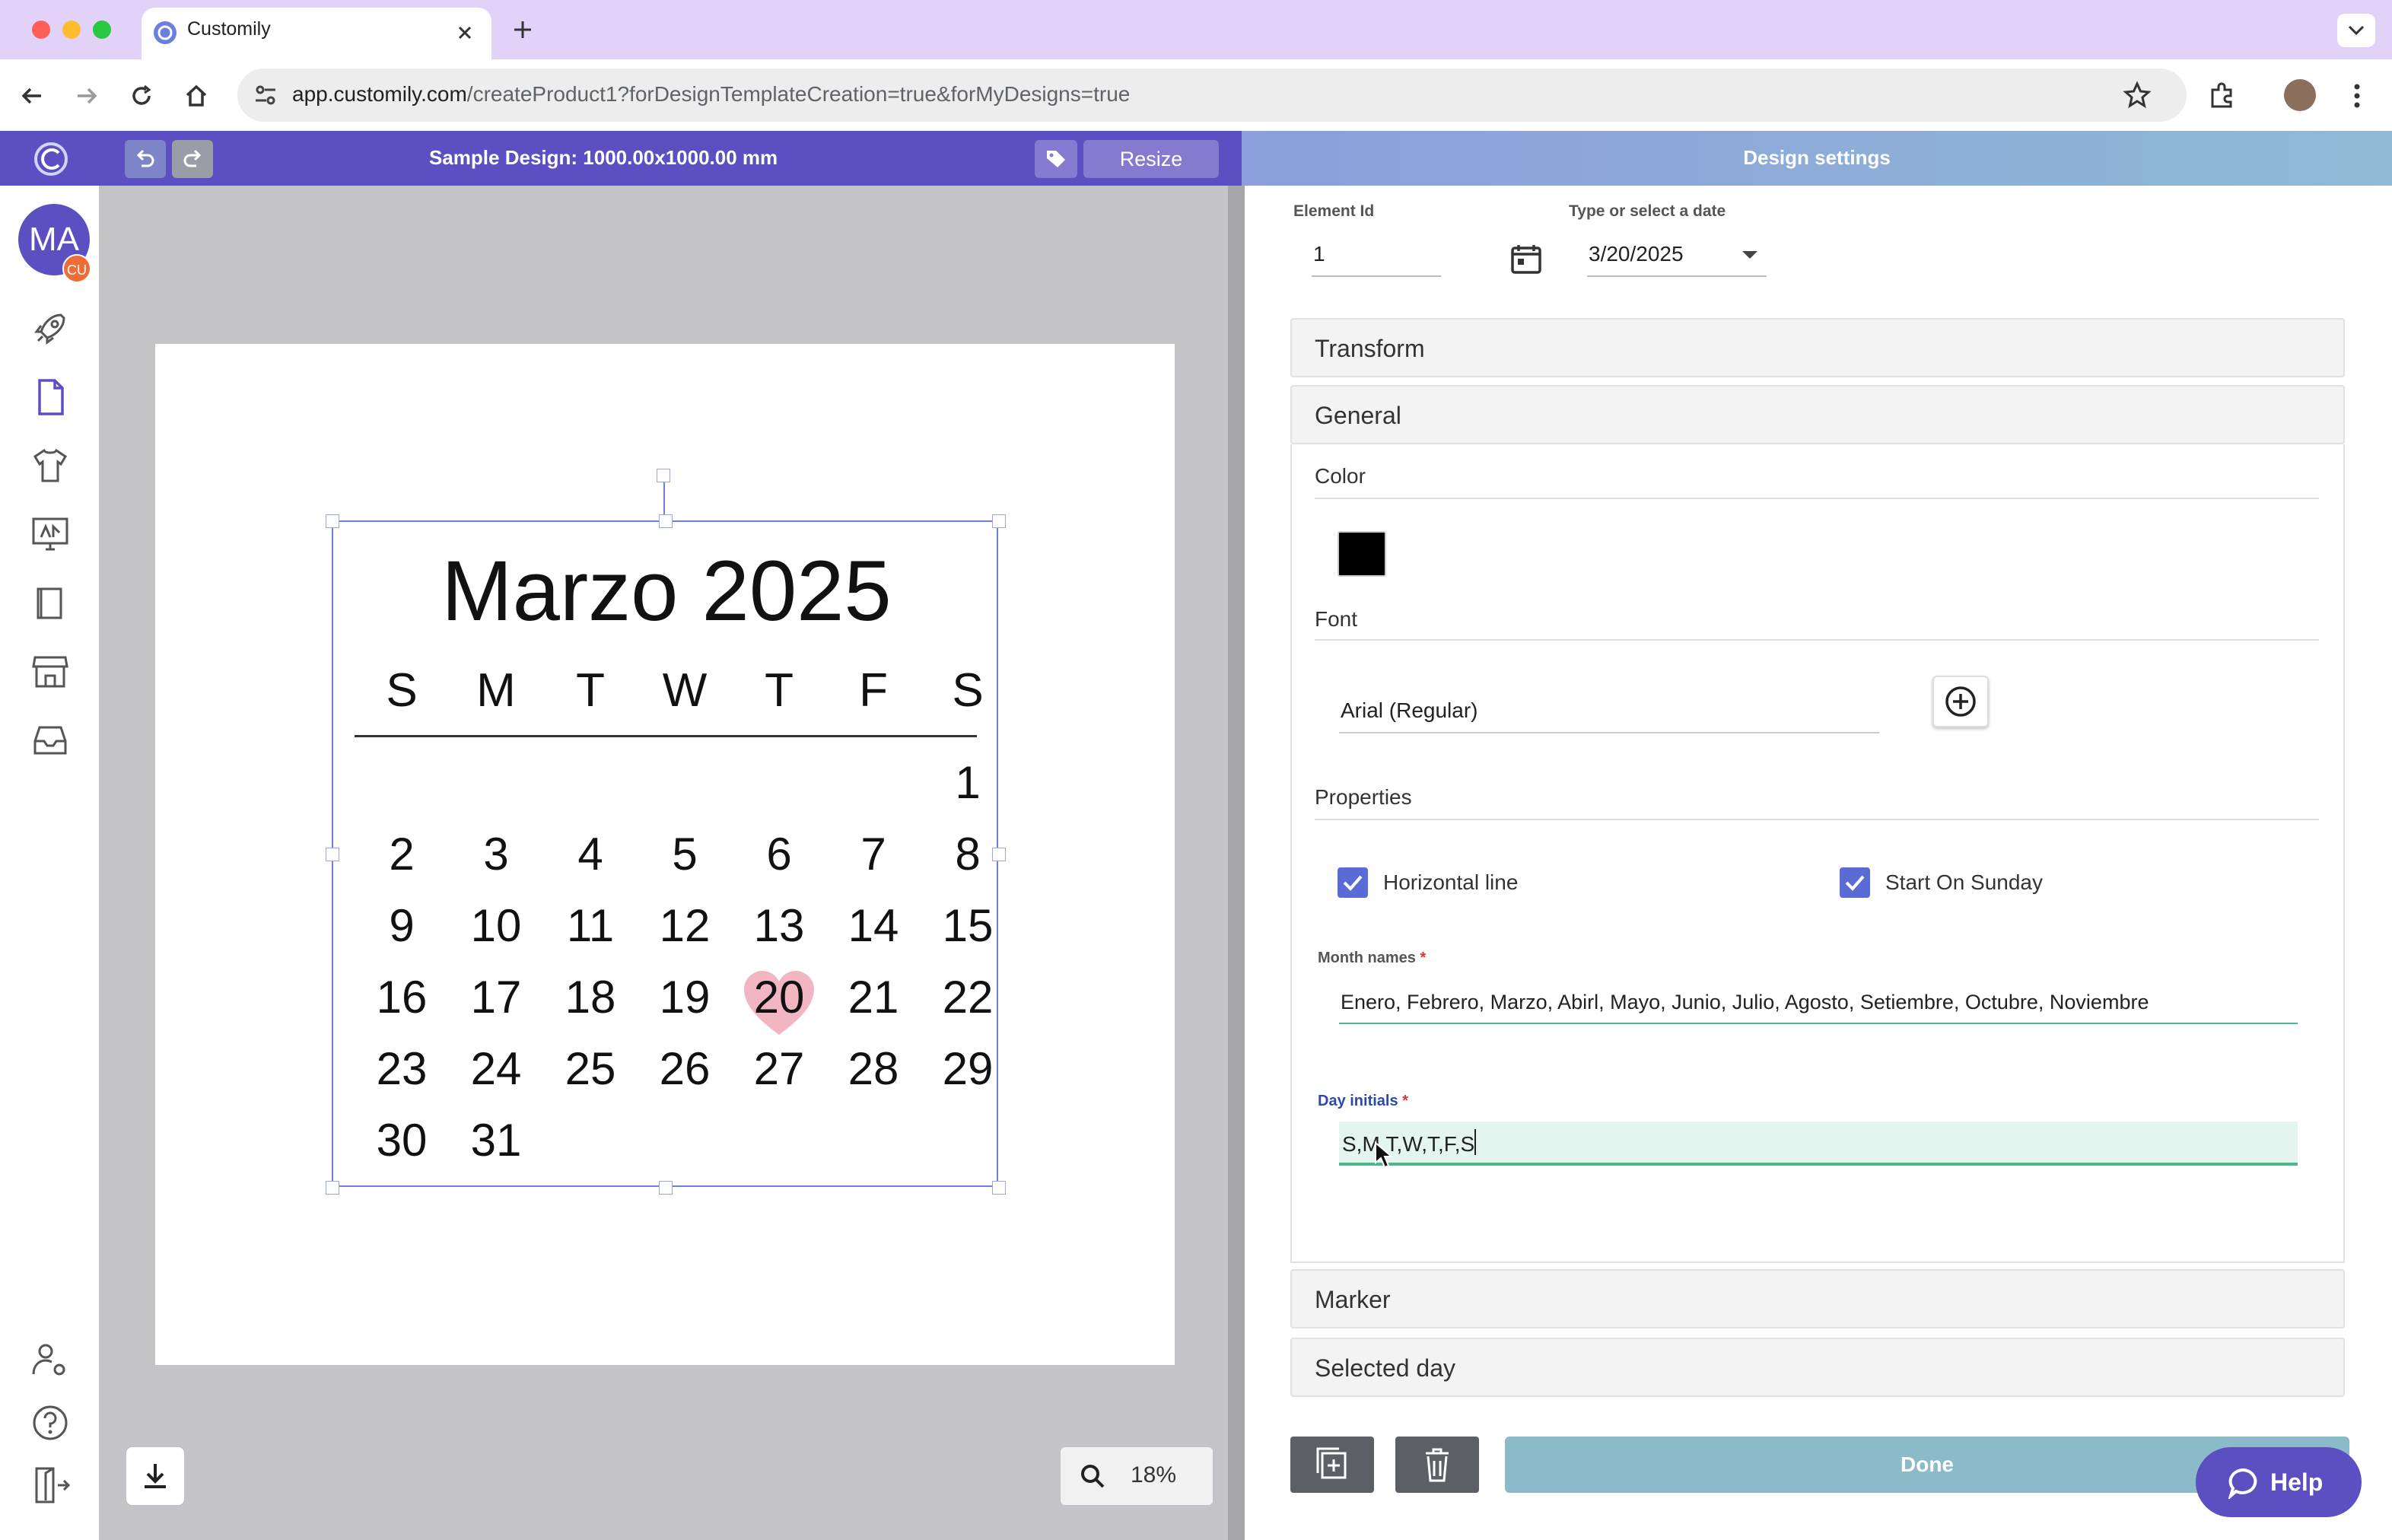 The height and width of the screenshot is (1540, 2392). Describe the element at coordinates (663, 476) in the screenshot. I see `rotate-handle` at that location.